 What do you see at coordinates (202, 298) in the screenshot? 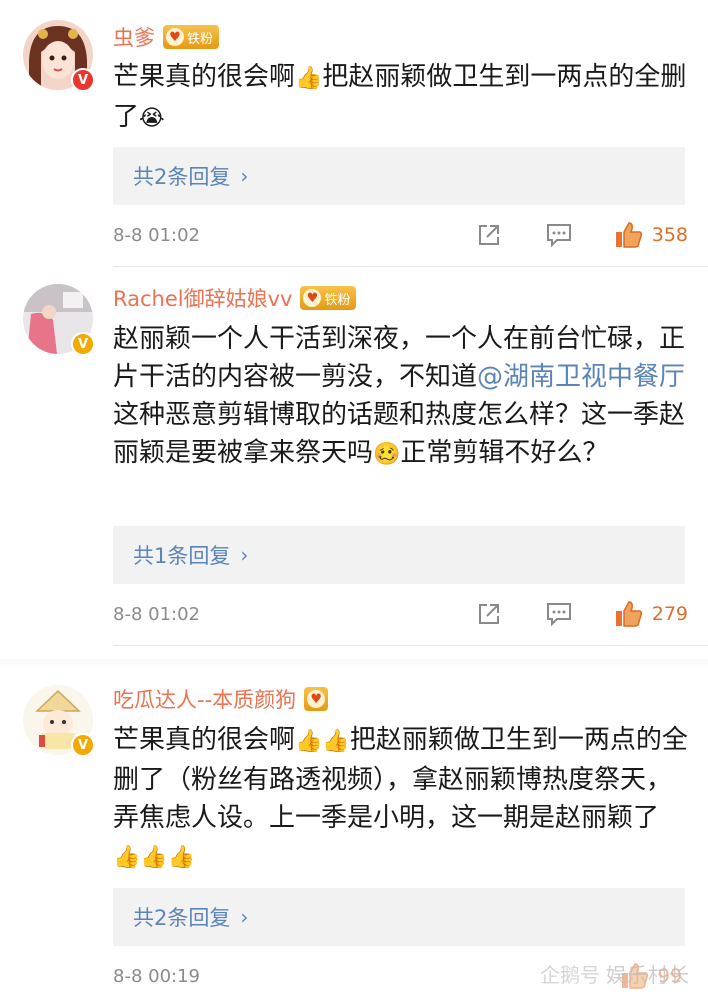
I see `username: Rachel御辞姑娘vv` at bounding box center [202, 298].